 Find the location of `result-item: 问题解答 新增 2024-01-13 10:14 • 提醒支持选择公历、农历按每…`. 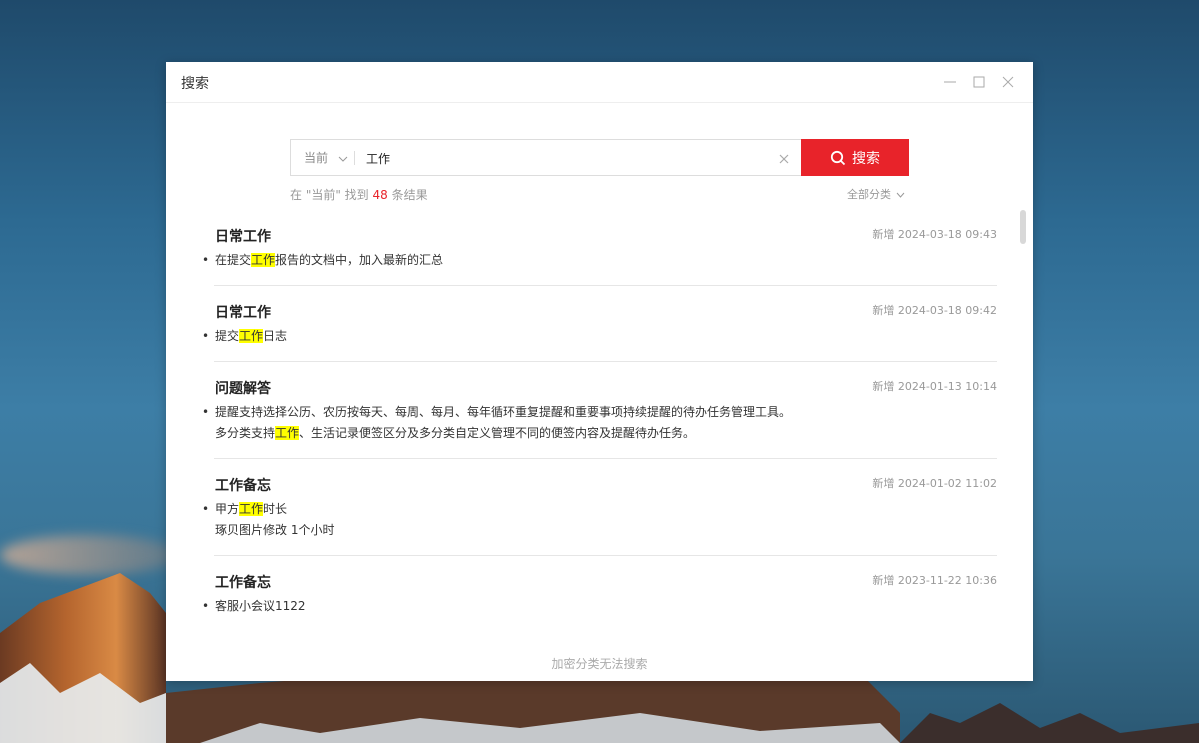

result-item: 问题解答 新增 2024-01-13 10:14 • 提醒支持选择公历、农历按每… is located at coordinates (599, 410).